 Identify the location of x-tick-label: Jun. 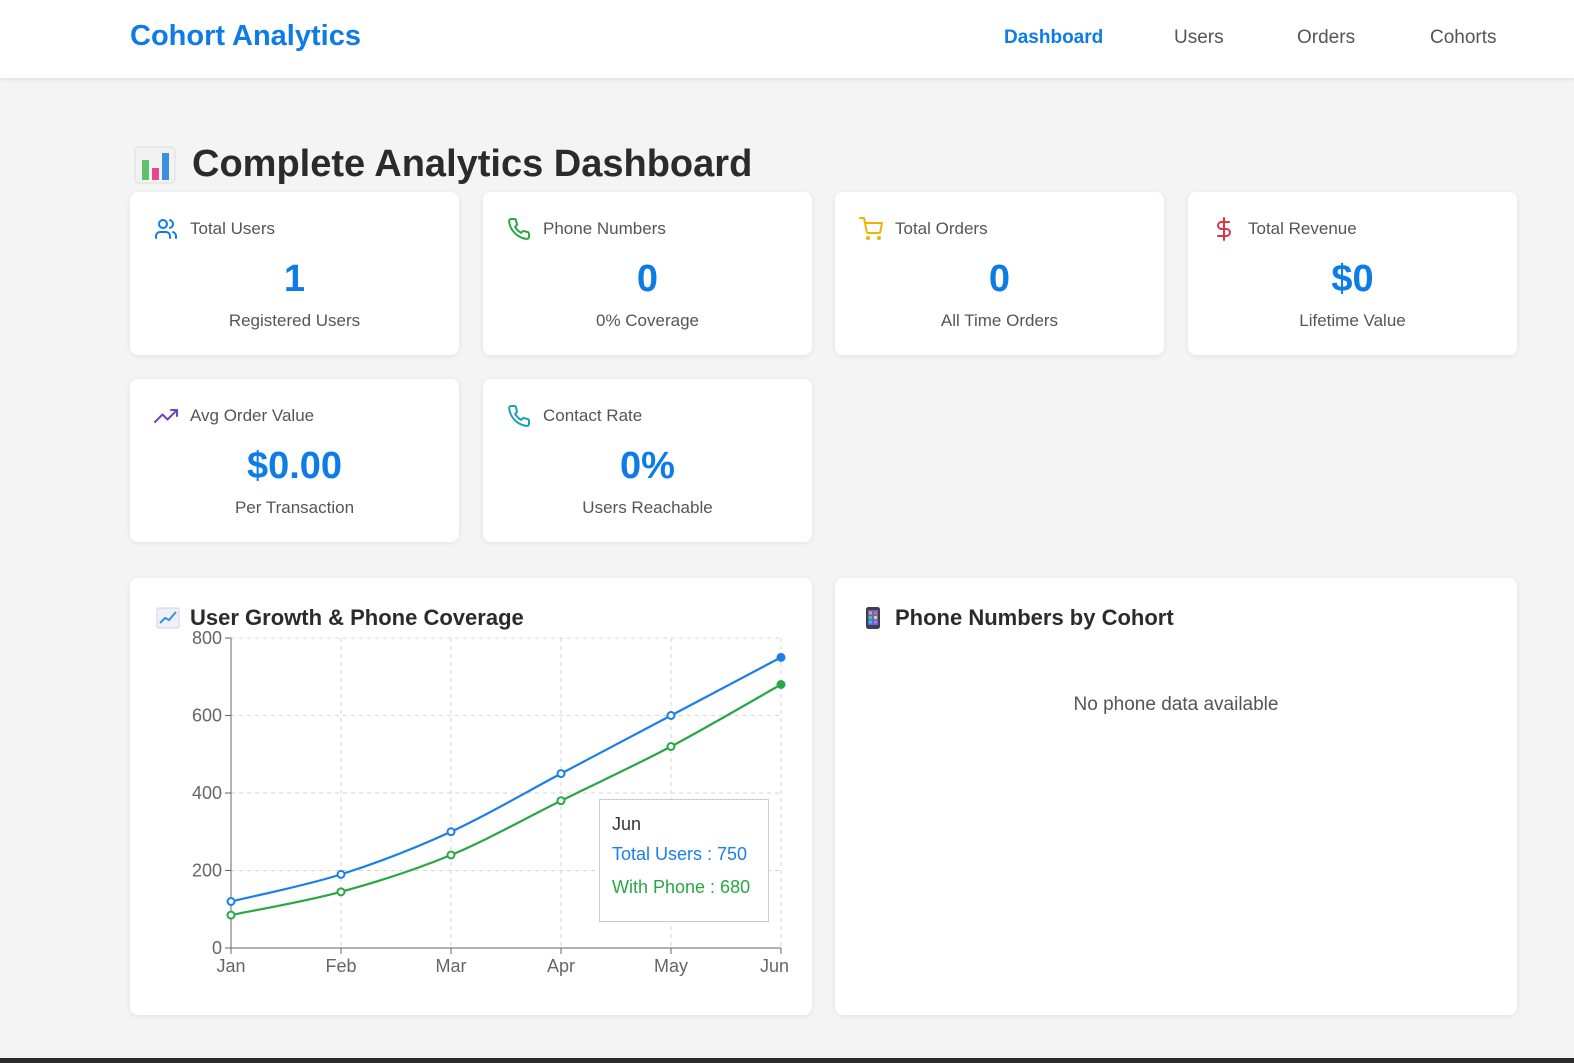
(774, 966).